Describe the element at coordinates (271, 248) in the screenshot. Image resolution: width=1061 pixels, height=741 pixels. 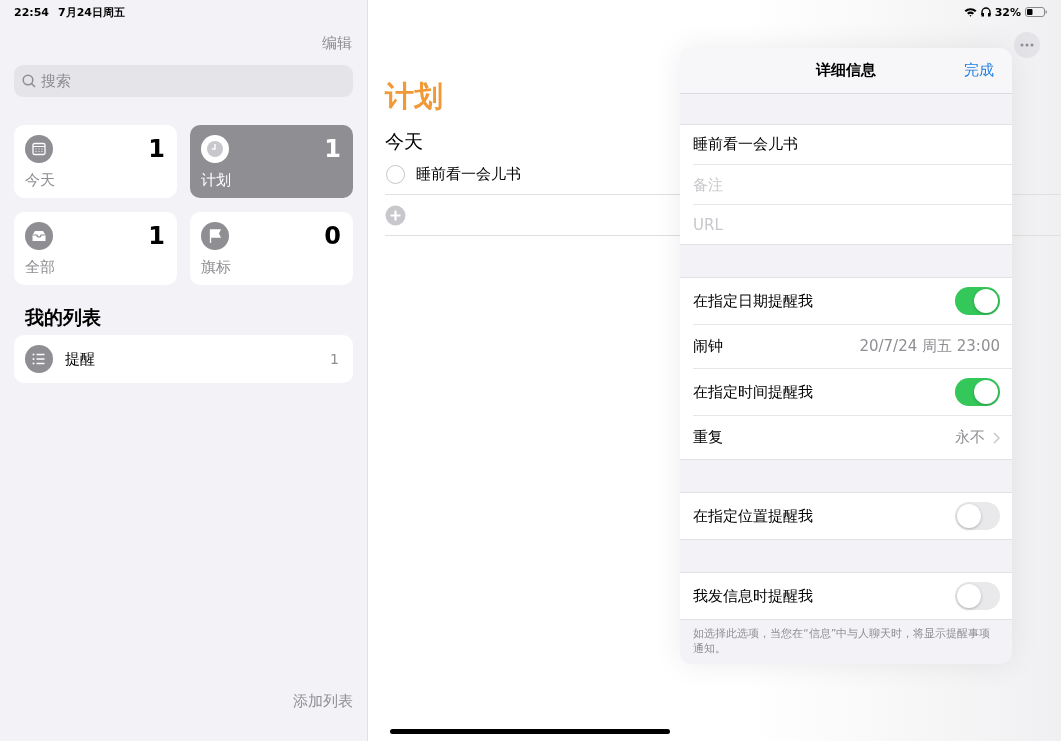
I see `smart-list-card: 0 旗标` at that location.